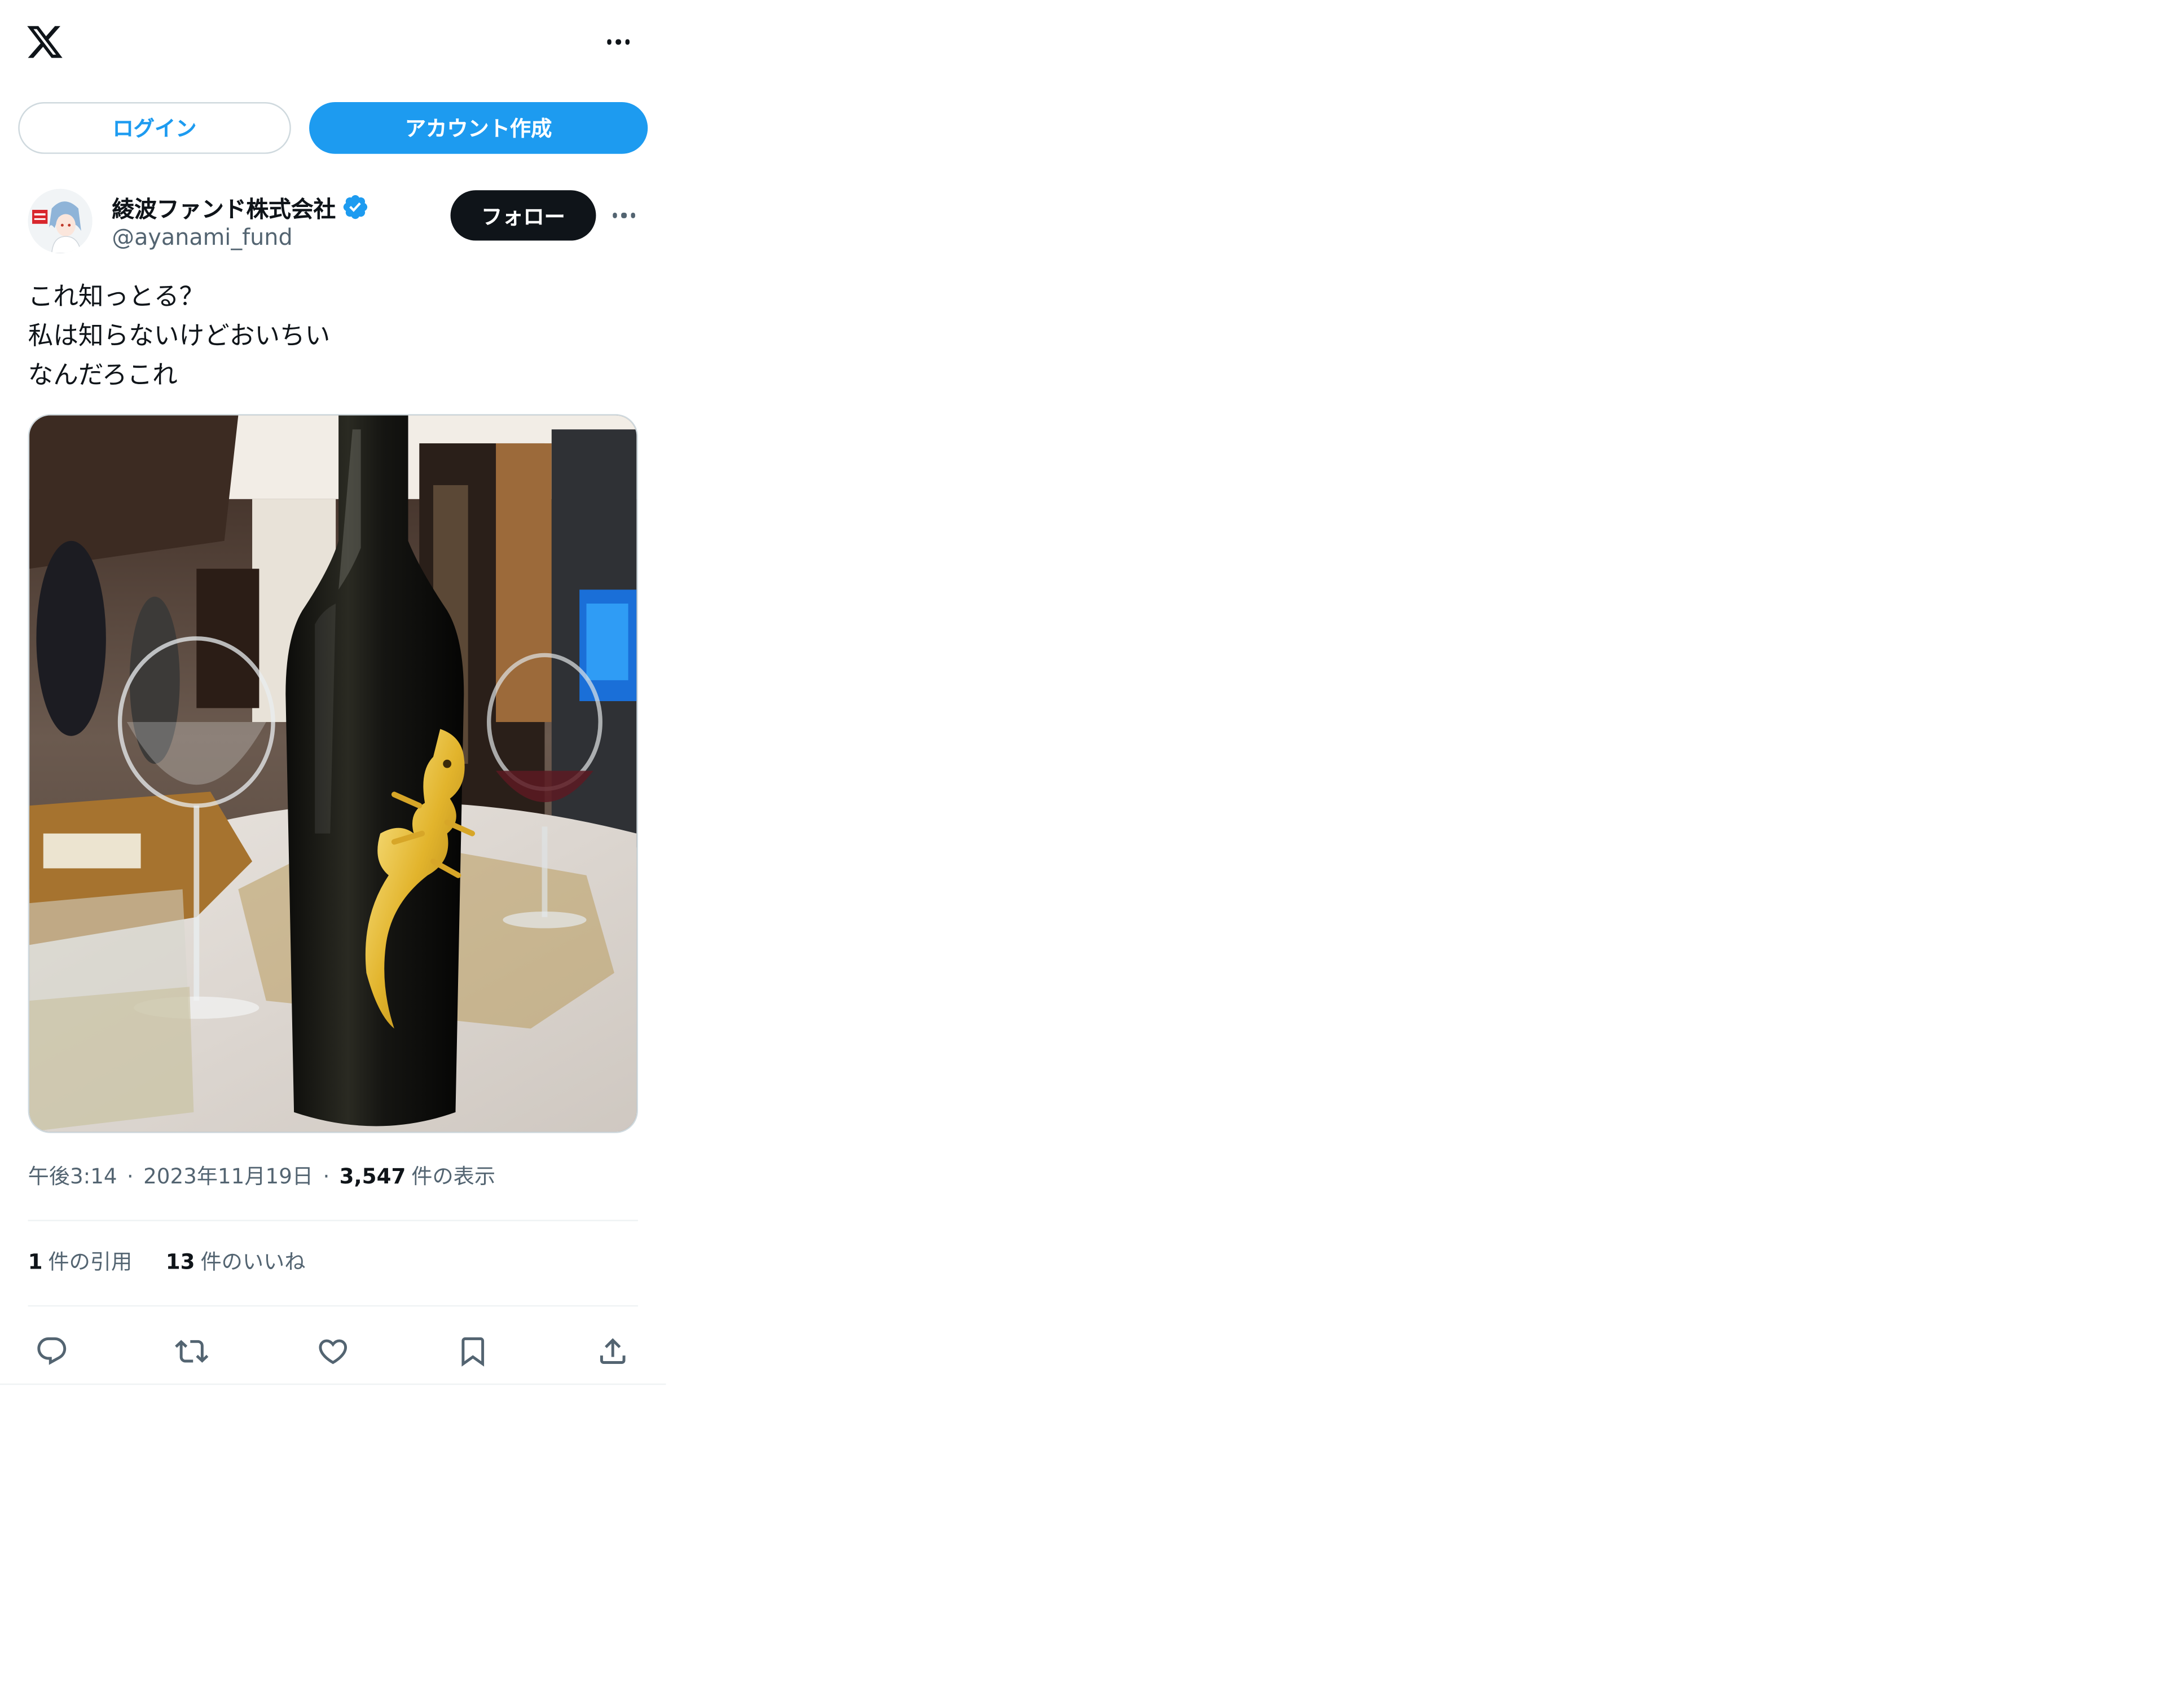 This screenshot has height=1708, width=2173. Describe the element at coordinates (155, 128) in the screenshot. I see `login-button: ログイン` at that location.